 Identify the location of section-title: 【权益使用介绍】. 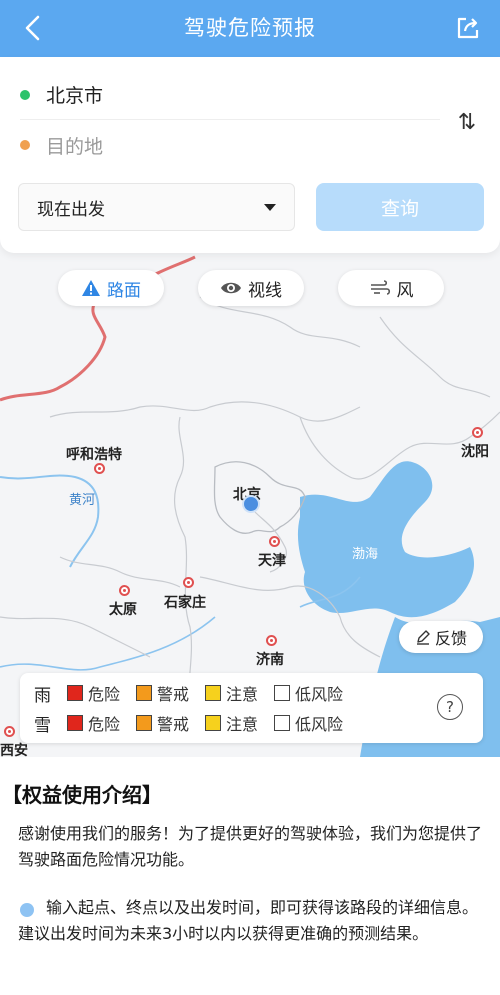
(82, 795).